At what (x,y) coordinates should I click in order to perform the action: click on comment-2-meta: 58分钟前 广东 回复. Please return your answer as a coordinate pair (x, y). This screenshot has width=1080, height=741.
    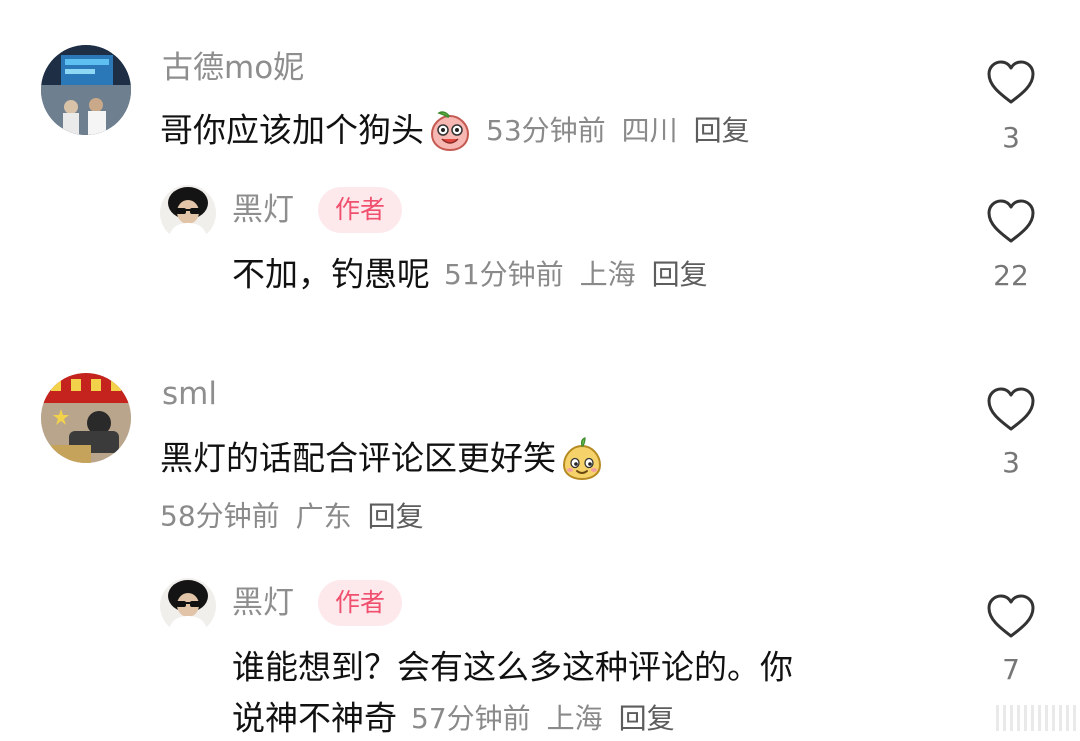
    Looking at the image, I should click on (292, 516).